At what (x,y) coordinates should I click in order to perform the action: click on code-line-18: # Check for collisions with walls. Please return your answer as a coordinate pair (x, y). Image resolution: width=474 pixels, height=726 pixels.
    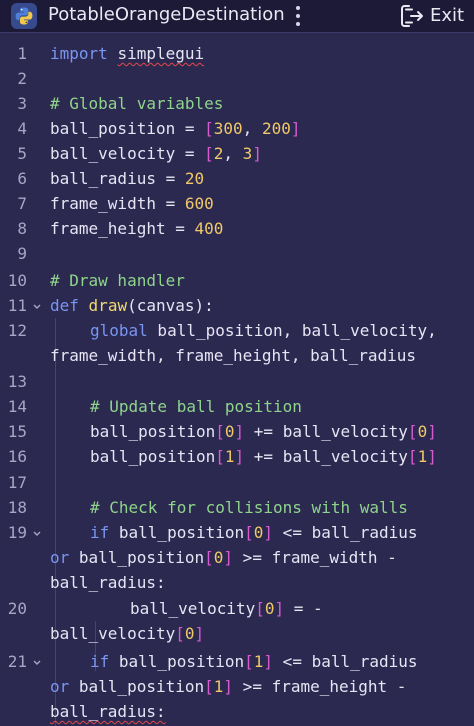
    Looking at the image, I should click on (249, 507).